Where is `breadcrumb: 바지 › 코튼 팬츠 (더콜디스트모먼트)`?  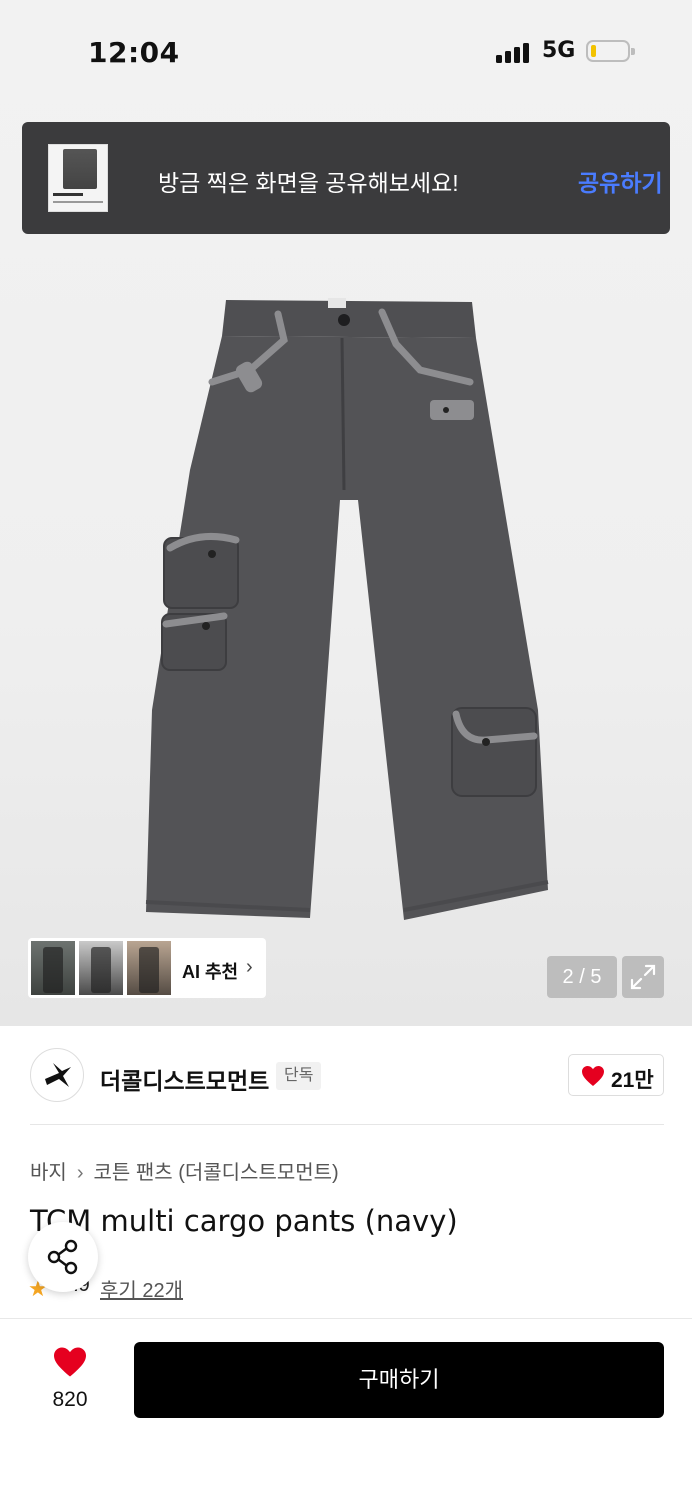
breadcrumb: 바지 › 코튼 팬츠 (더콜디스트모먼트) is located at coordinates (184, 1170).